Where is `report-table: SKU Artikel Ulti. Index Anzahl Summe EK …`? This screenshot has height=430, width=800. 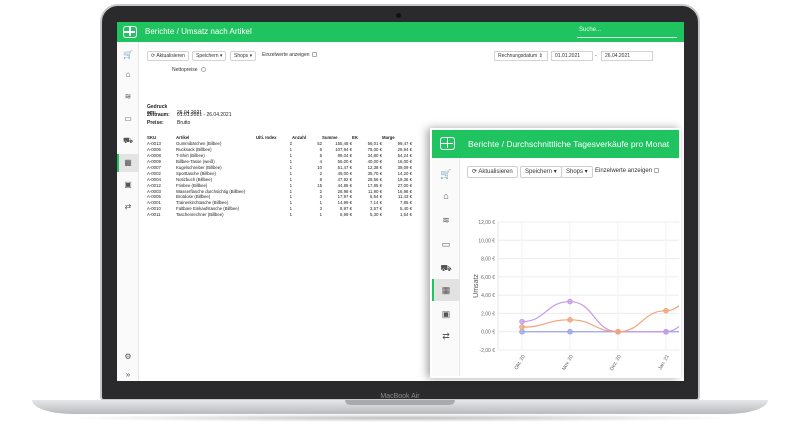
report-table: SKU Artikel Ulti. Index Anzahl Summe EK … is located at coordinates (279, 176).